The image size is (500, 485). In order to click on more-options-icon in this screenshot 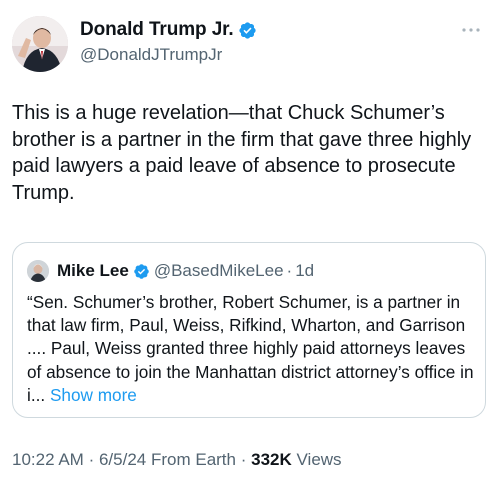, I will do `click(471, 30)`.